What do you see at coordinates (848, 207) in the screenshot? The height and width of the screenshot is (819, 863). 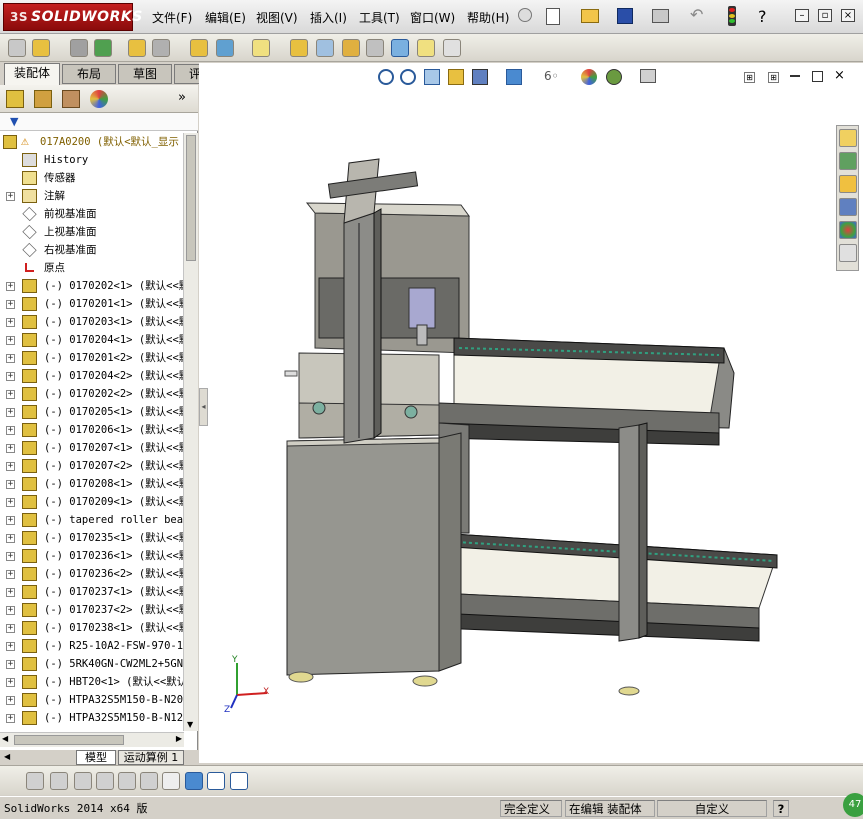 I see `view-palette-icon` at bounding box center [848, 207].